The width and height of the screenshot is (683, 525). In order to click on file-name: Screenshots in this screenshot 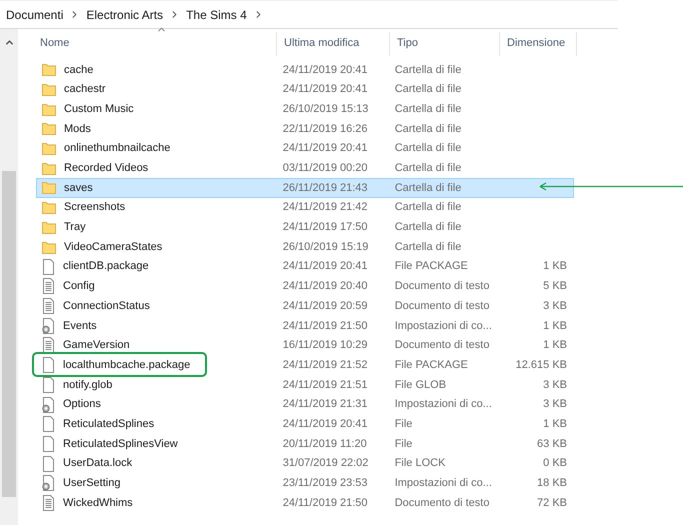, I will do `click(95, 208)`.